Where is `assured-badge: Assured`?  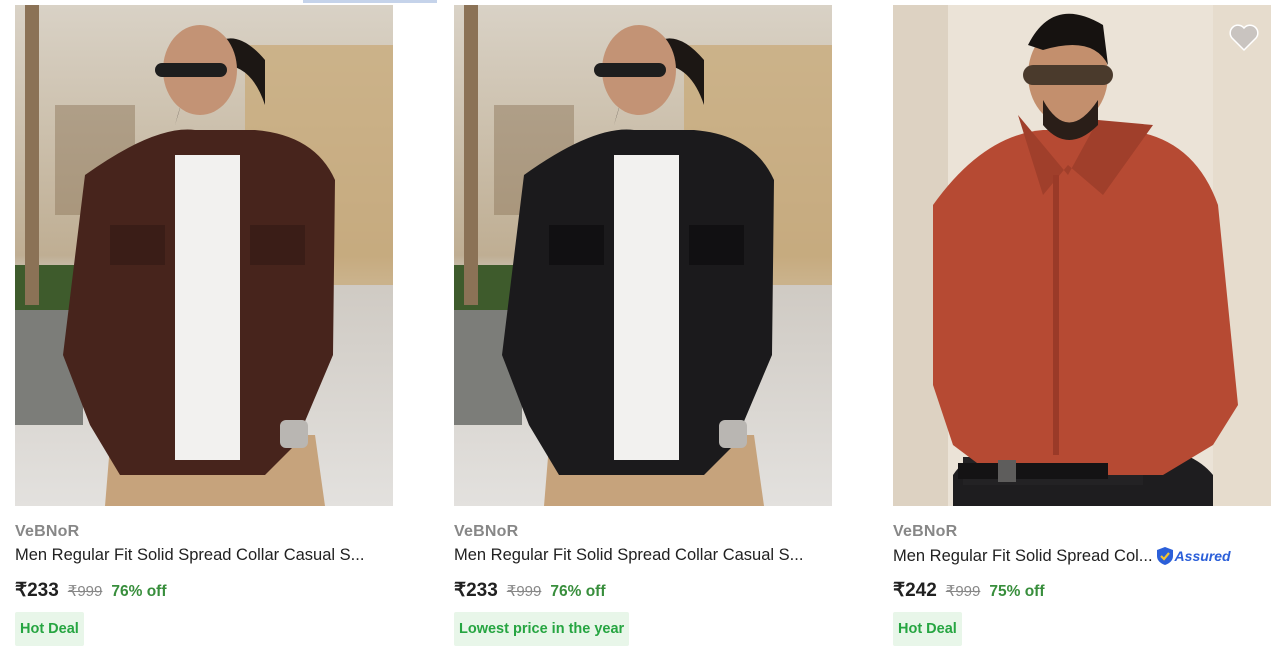 assured-badge: Assured is located at coordinates (1193, 556).